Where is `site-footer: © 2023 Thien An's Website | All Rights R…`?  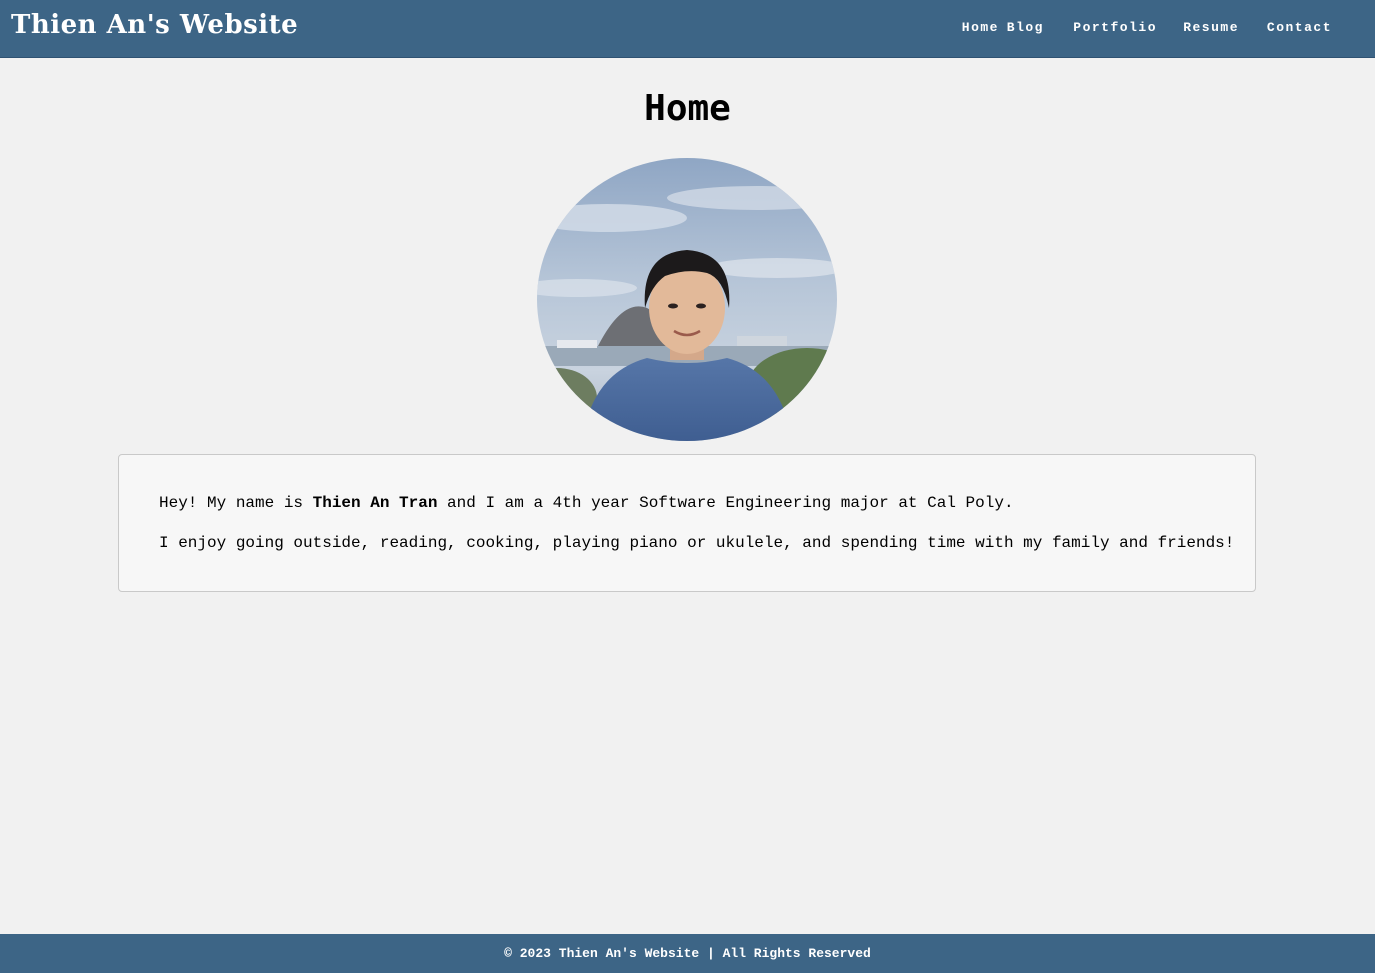
site-footer: © 2023 Thien An's Website | All Rights R… is located at coordinates (687, 953).